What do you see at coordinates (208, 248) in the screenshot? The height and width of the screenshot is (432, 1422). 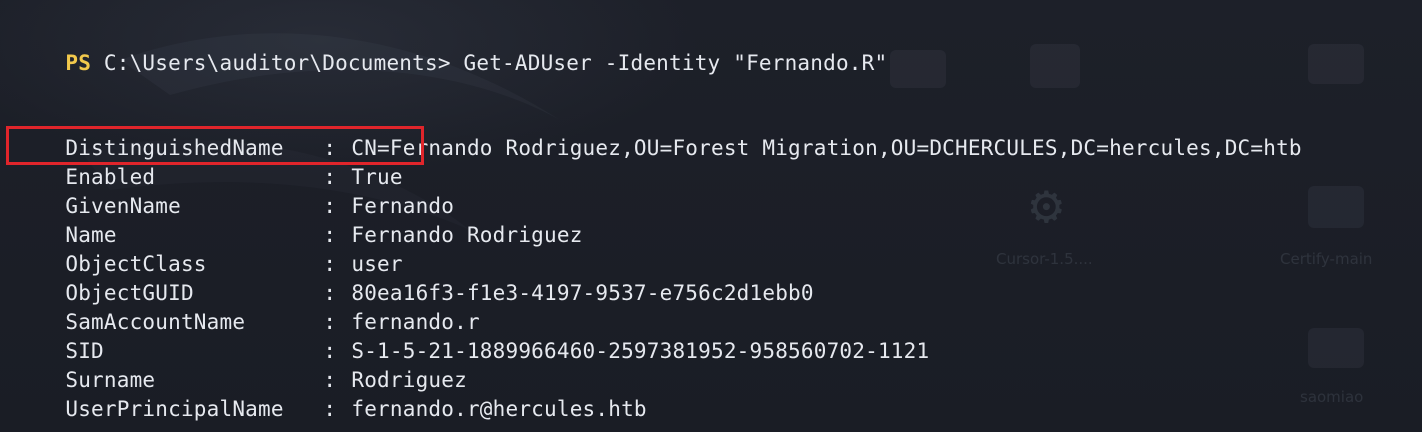 I see `output-row: ObjectClass: user` at bounding box center [208, 248].